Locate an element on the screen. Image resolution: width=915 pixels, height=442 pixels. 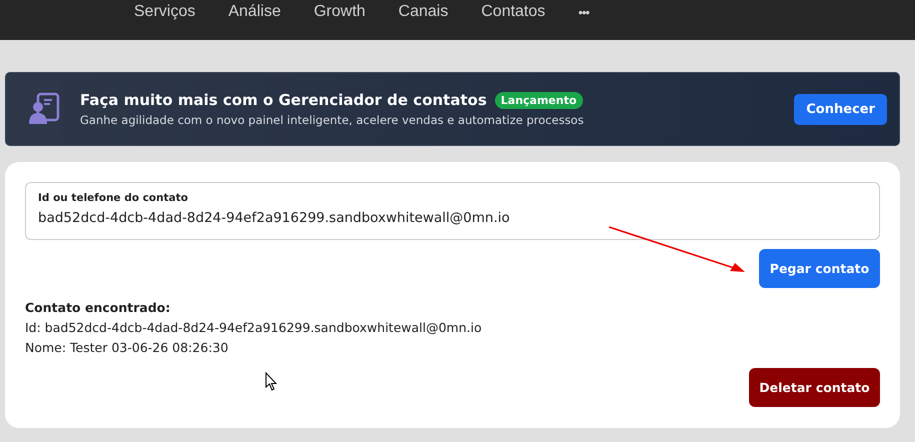
nav-link: Análise is located at coordinates (254, 12).